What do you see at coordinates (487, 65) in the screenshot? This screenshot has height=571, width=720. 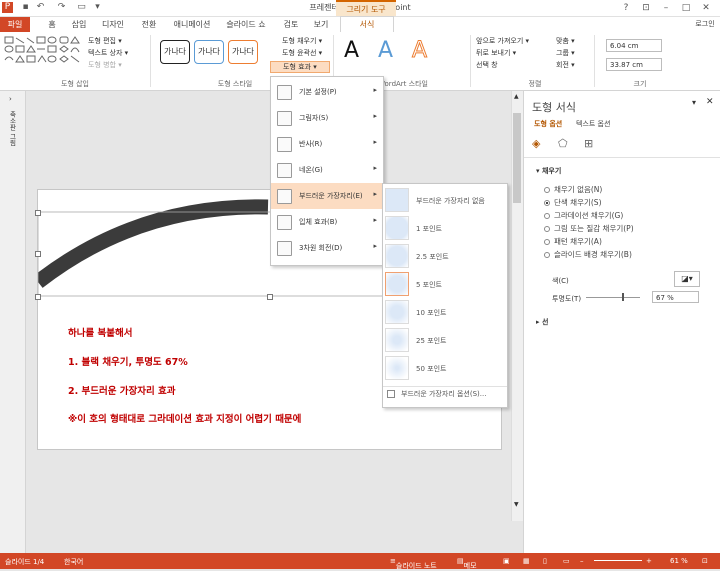 I see `selection-pane-button: 선택 창` at bounding box center [487, 65].